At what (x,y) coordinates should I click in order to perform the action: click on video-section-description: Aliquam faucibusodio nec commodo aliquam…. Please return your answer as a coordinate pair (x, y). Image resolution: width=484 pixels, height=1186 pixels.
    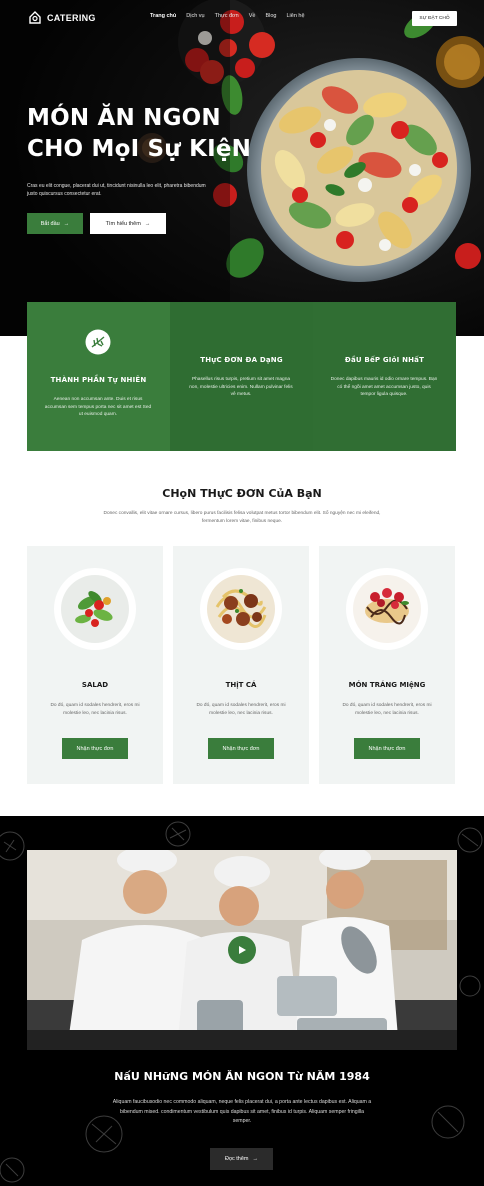
    Looking at the image, I should click on (242, 1112).